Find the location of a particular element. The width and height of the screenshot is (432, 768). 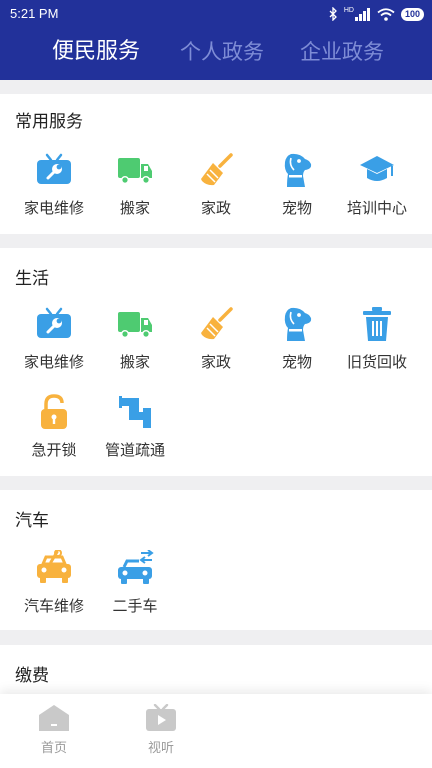

service-item-emergency-unlock: 急开锁 is located at coordinates (54, 427).